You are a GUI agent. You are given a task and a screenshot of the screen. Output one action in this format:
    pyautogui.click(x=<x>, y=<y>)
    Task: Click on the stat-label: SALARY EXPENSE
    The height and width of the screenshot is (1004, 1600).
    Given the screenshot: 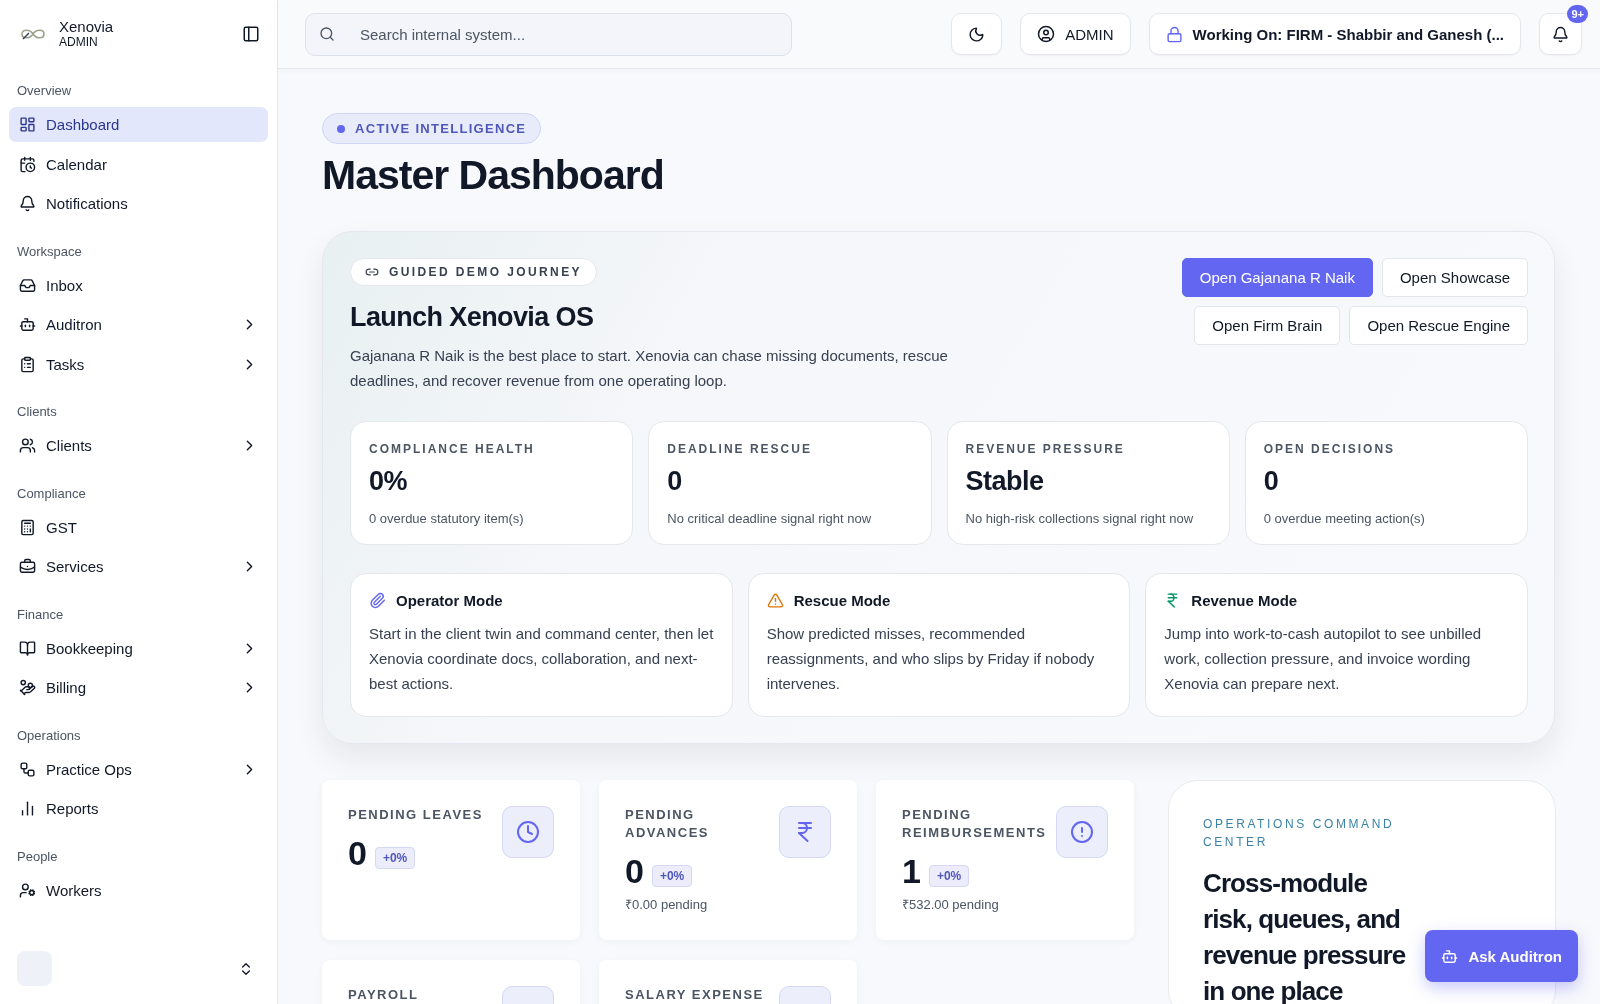 What is the action you would take?
    pyautogui.click(x=695, y=995)
    